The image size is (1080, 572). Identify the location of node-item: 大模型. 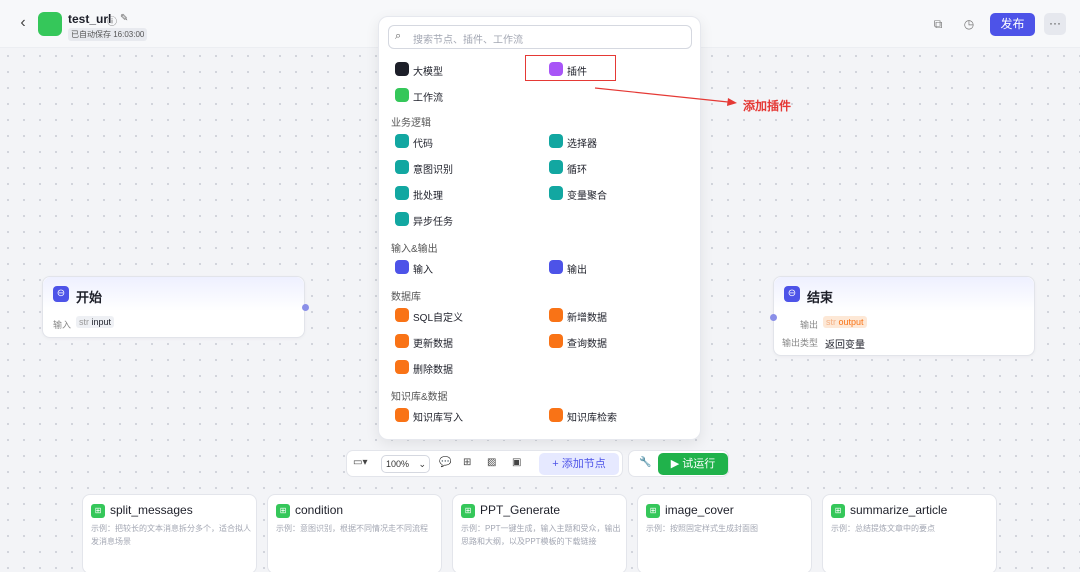
(463, 70).